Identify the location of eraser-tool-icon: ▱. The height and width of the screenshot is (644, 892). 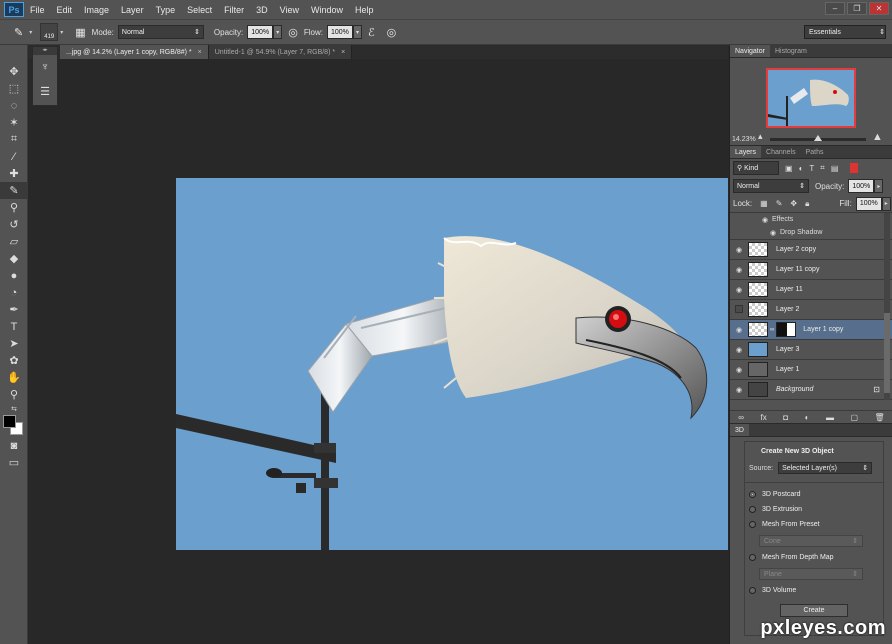
(14, 241).